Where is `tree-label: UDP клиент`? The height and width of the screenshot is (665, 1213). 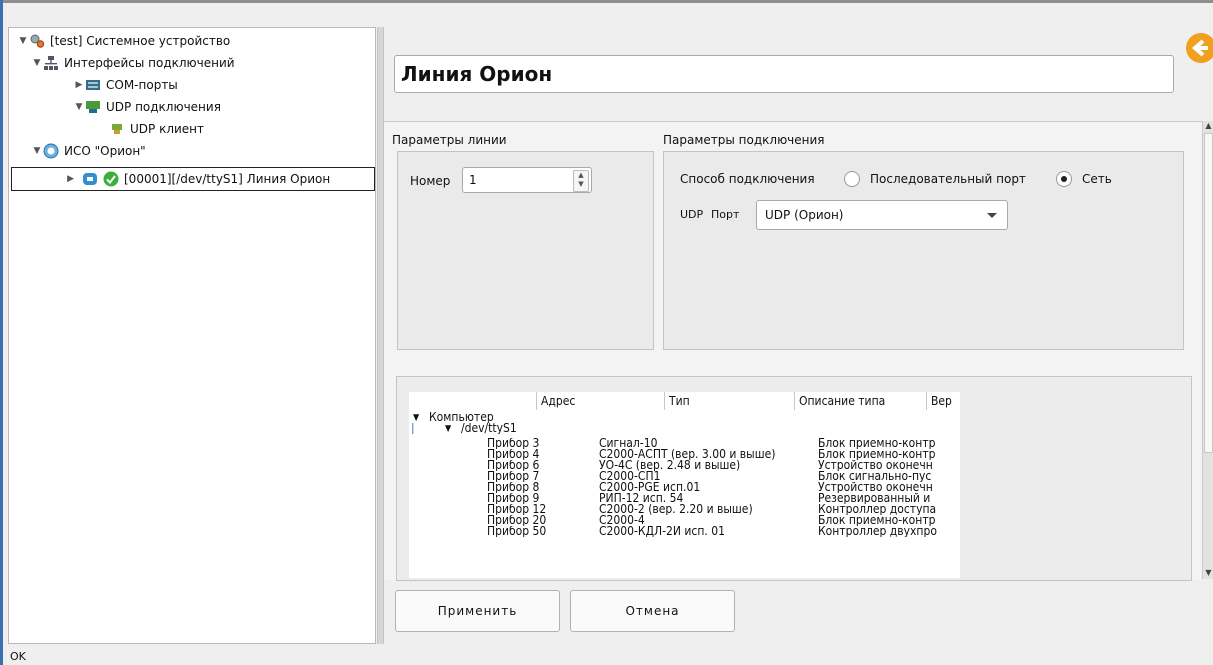 tree-label: UDP клиент is located at coordinates (167, 129).